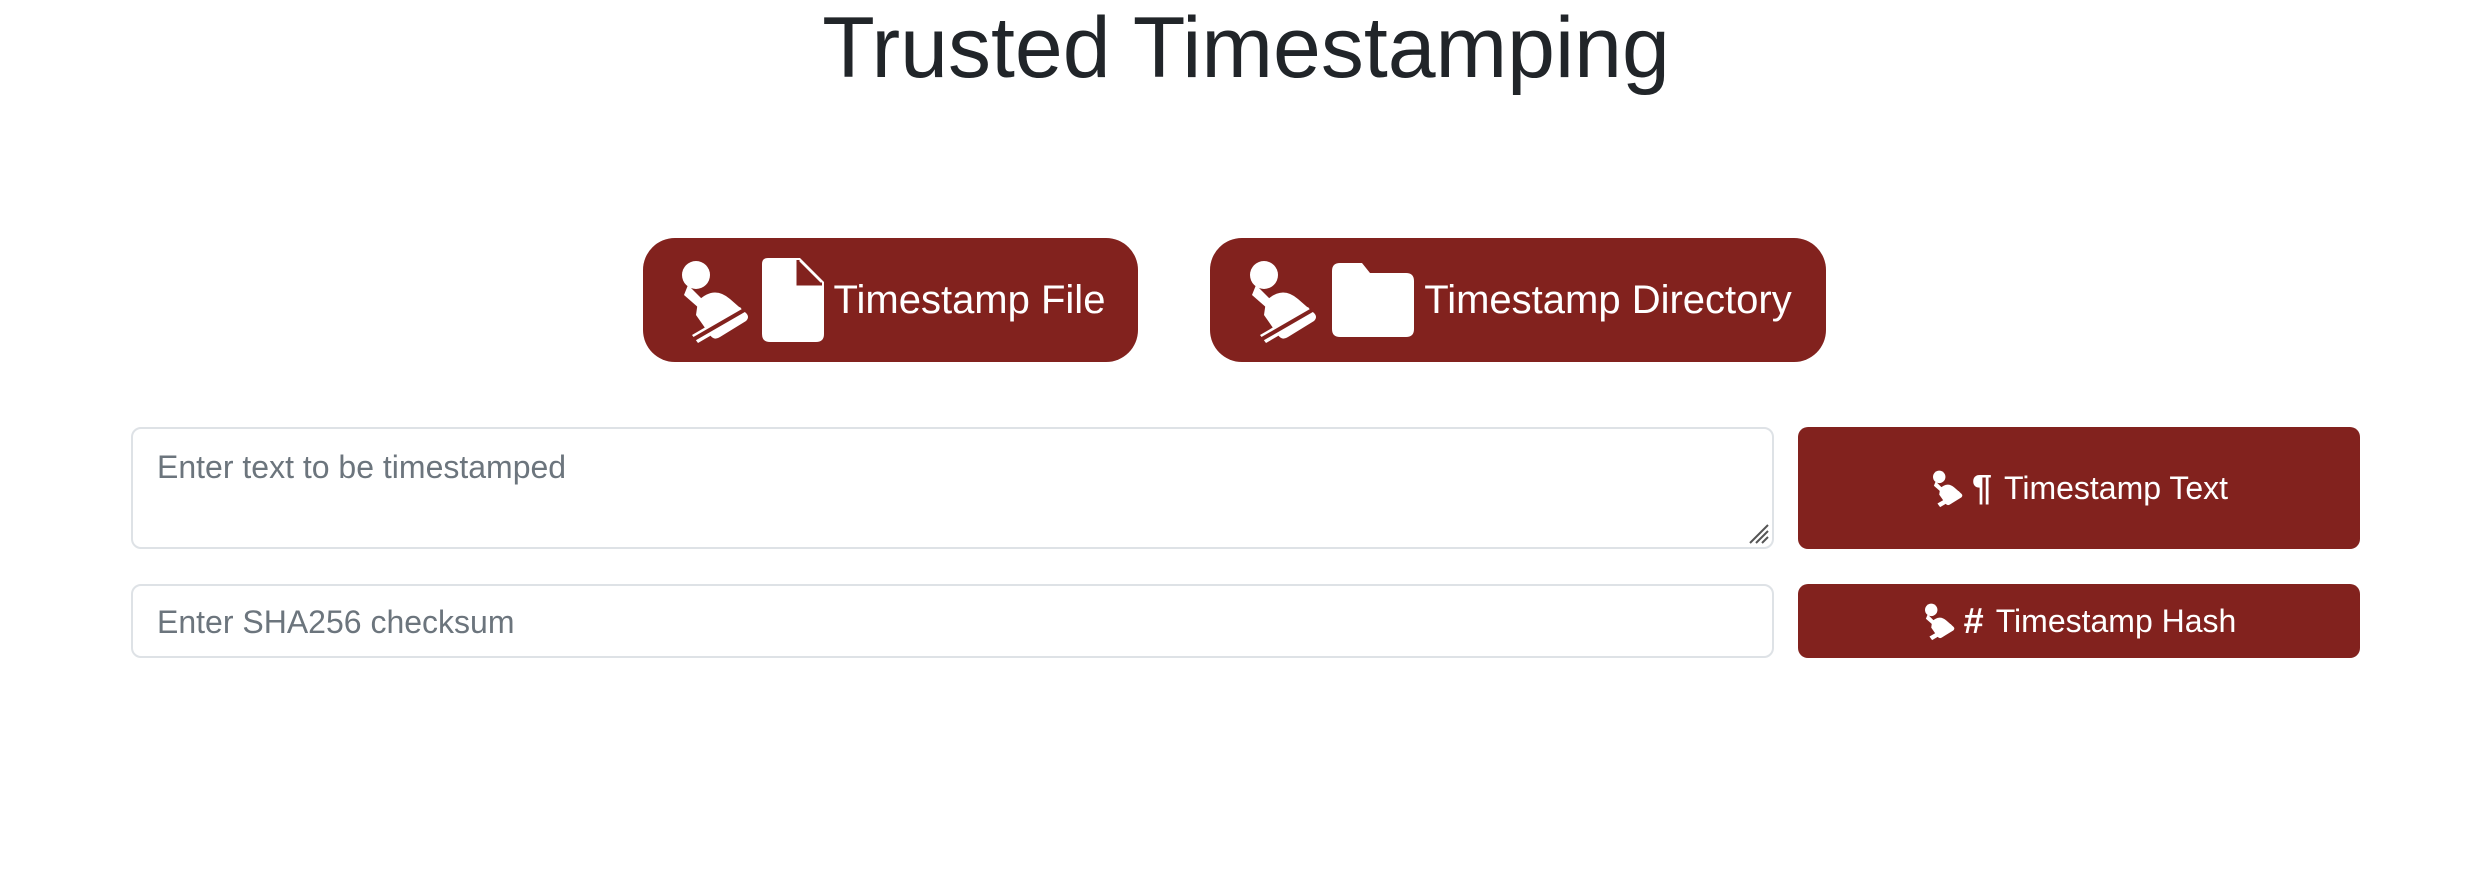  Describe the element at coordinates (1608, 299) in the screenshot. I see `timestamp-directory-label: Timestamp Directory` at that location.